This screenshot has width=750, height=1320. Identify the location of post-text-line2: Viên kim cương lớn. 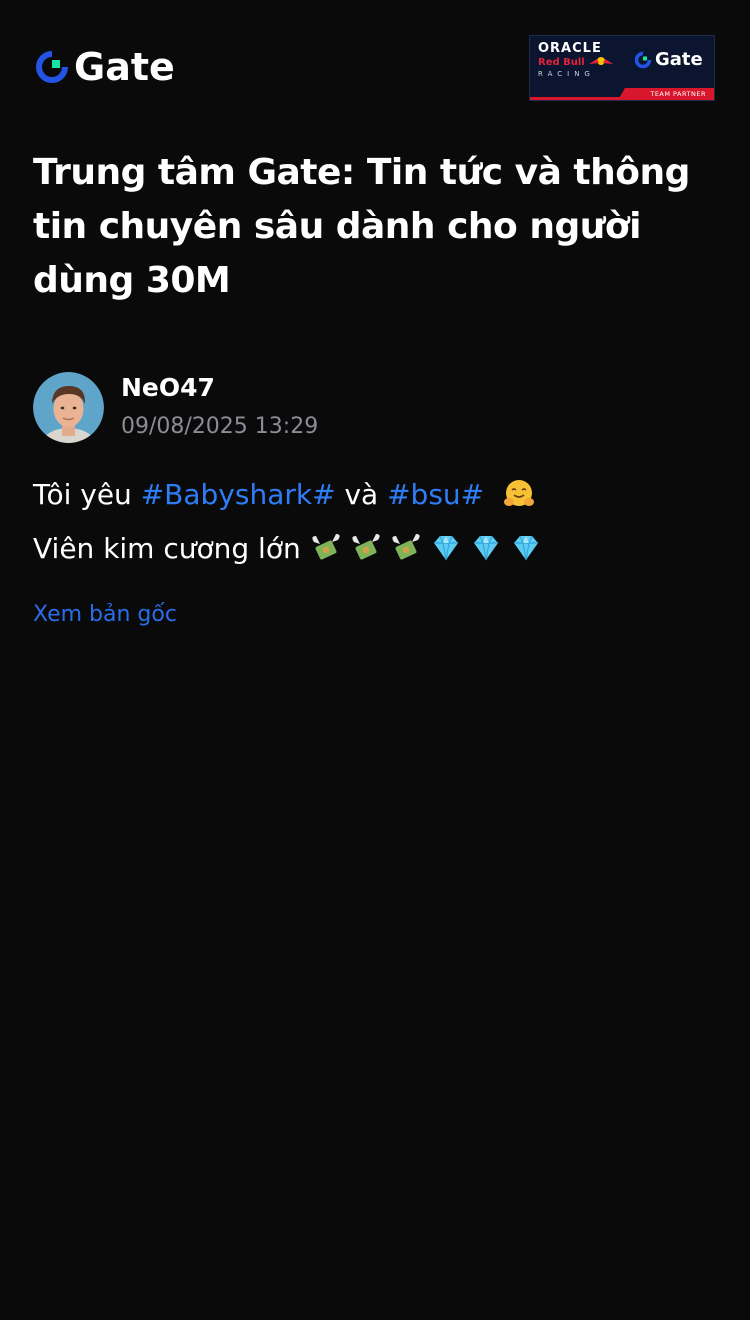
(171, 548).